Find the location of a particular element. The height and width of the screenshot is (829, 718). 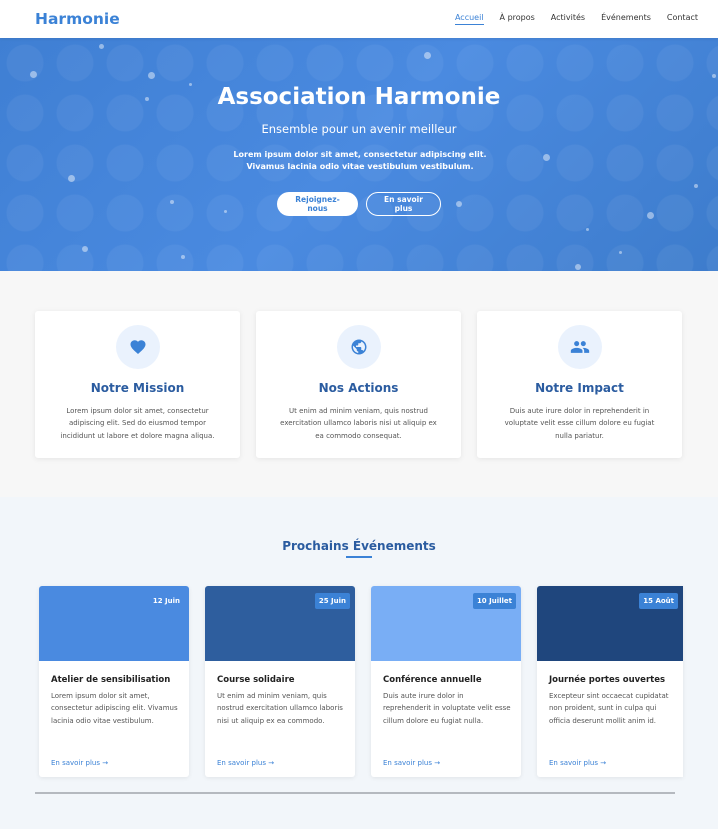

event-title: Course solidaire is located at coordinates (256, 680).